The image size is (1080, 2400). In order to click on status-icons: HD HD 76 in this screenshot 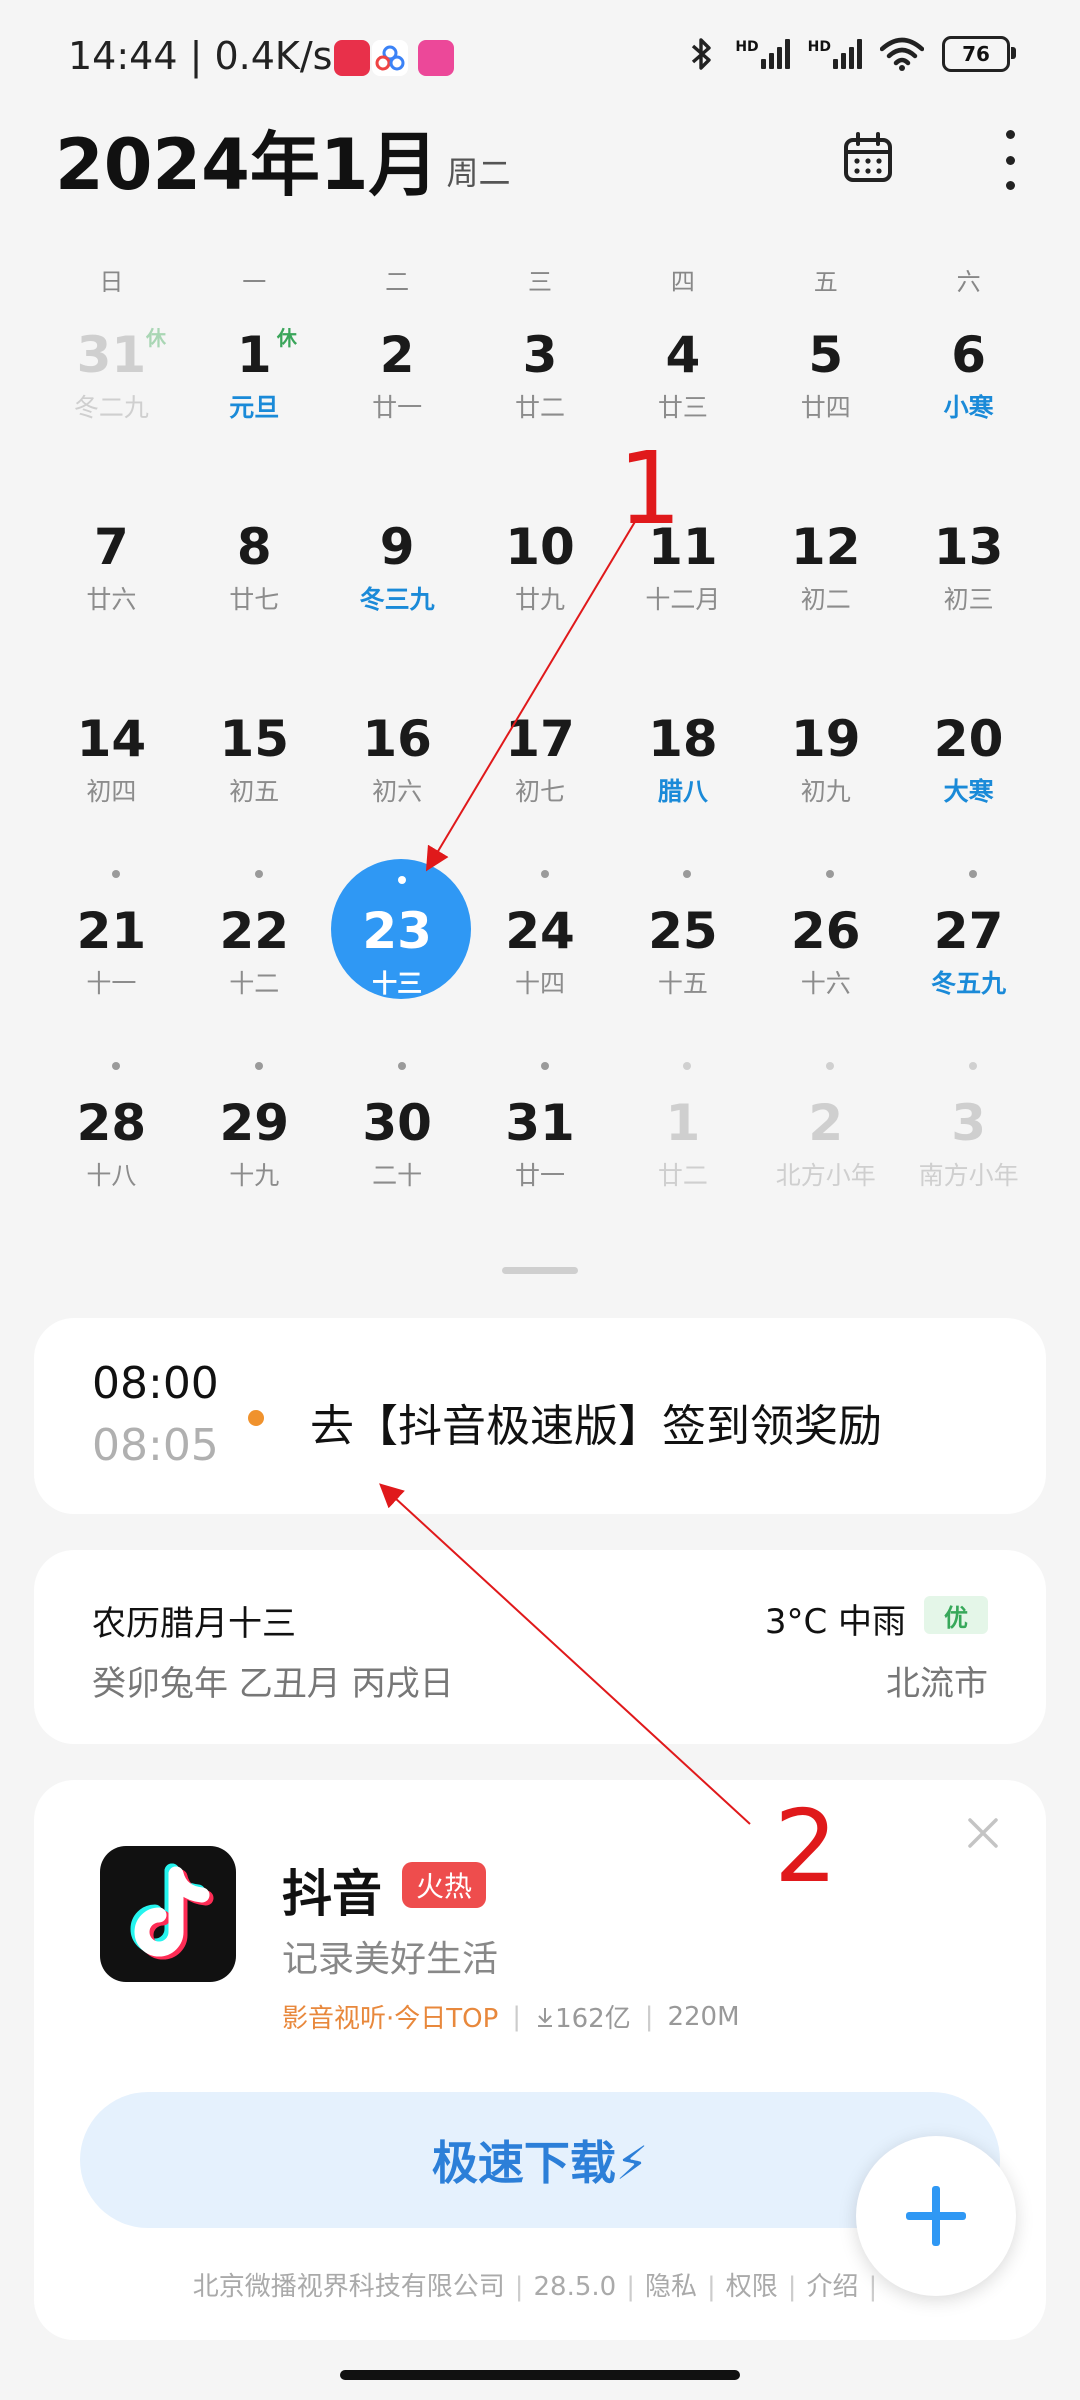, I will do `click(851, 54)`.